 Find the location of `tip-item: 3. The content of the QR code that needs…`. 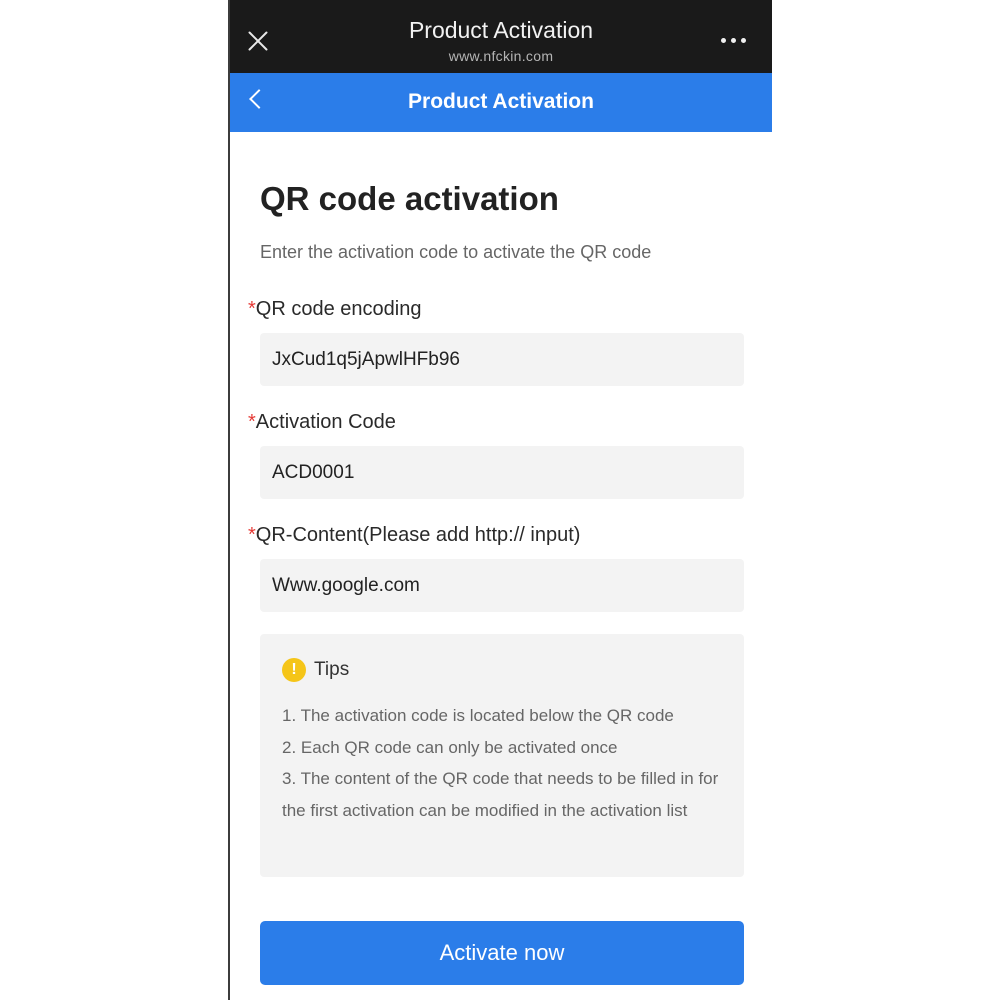

tip-item: 3. The content of the QR code that needs… is located at coordinates (500, 794).